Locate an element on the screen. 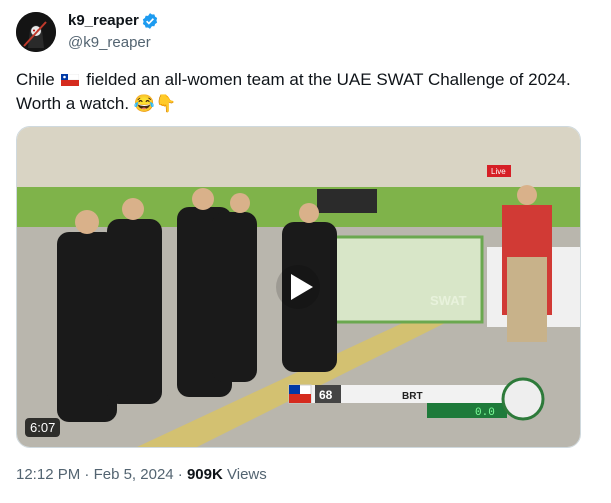  author-name: k9_reaper is located at coordinates (103, 20).